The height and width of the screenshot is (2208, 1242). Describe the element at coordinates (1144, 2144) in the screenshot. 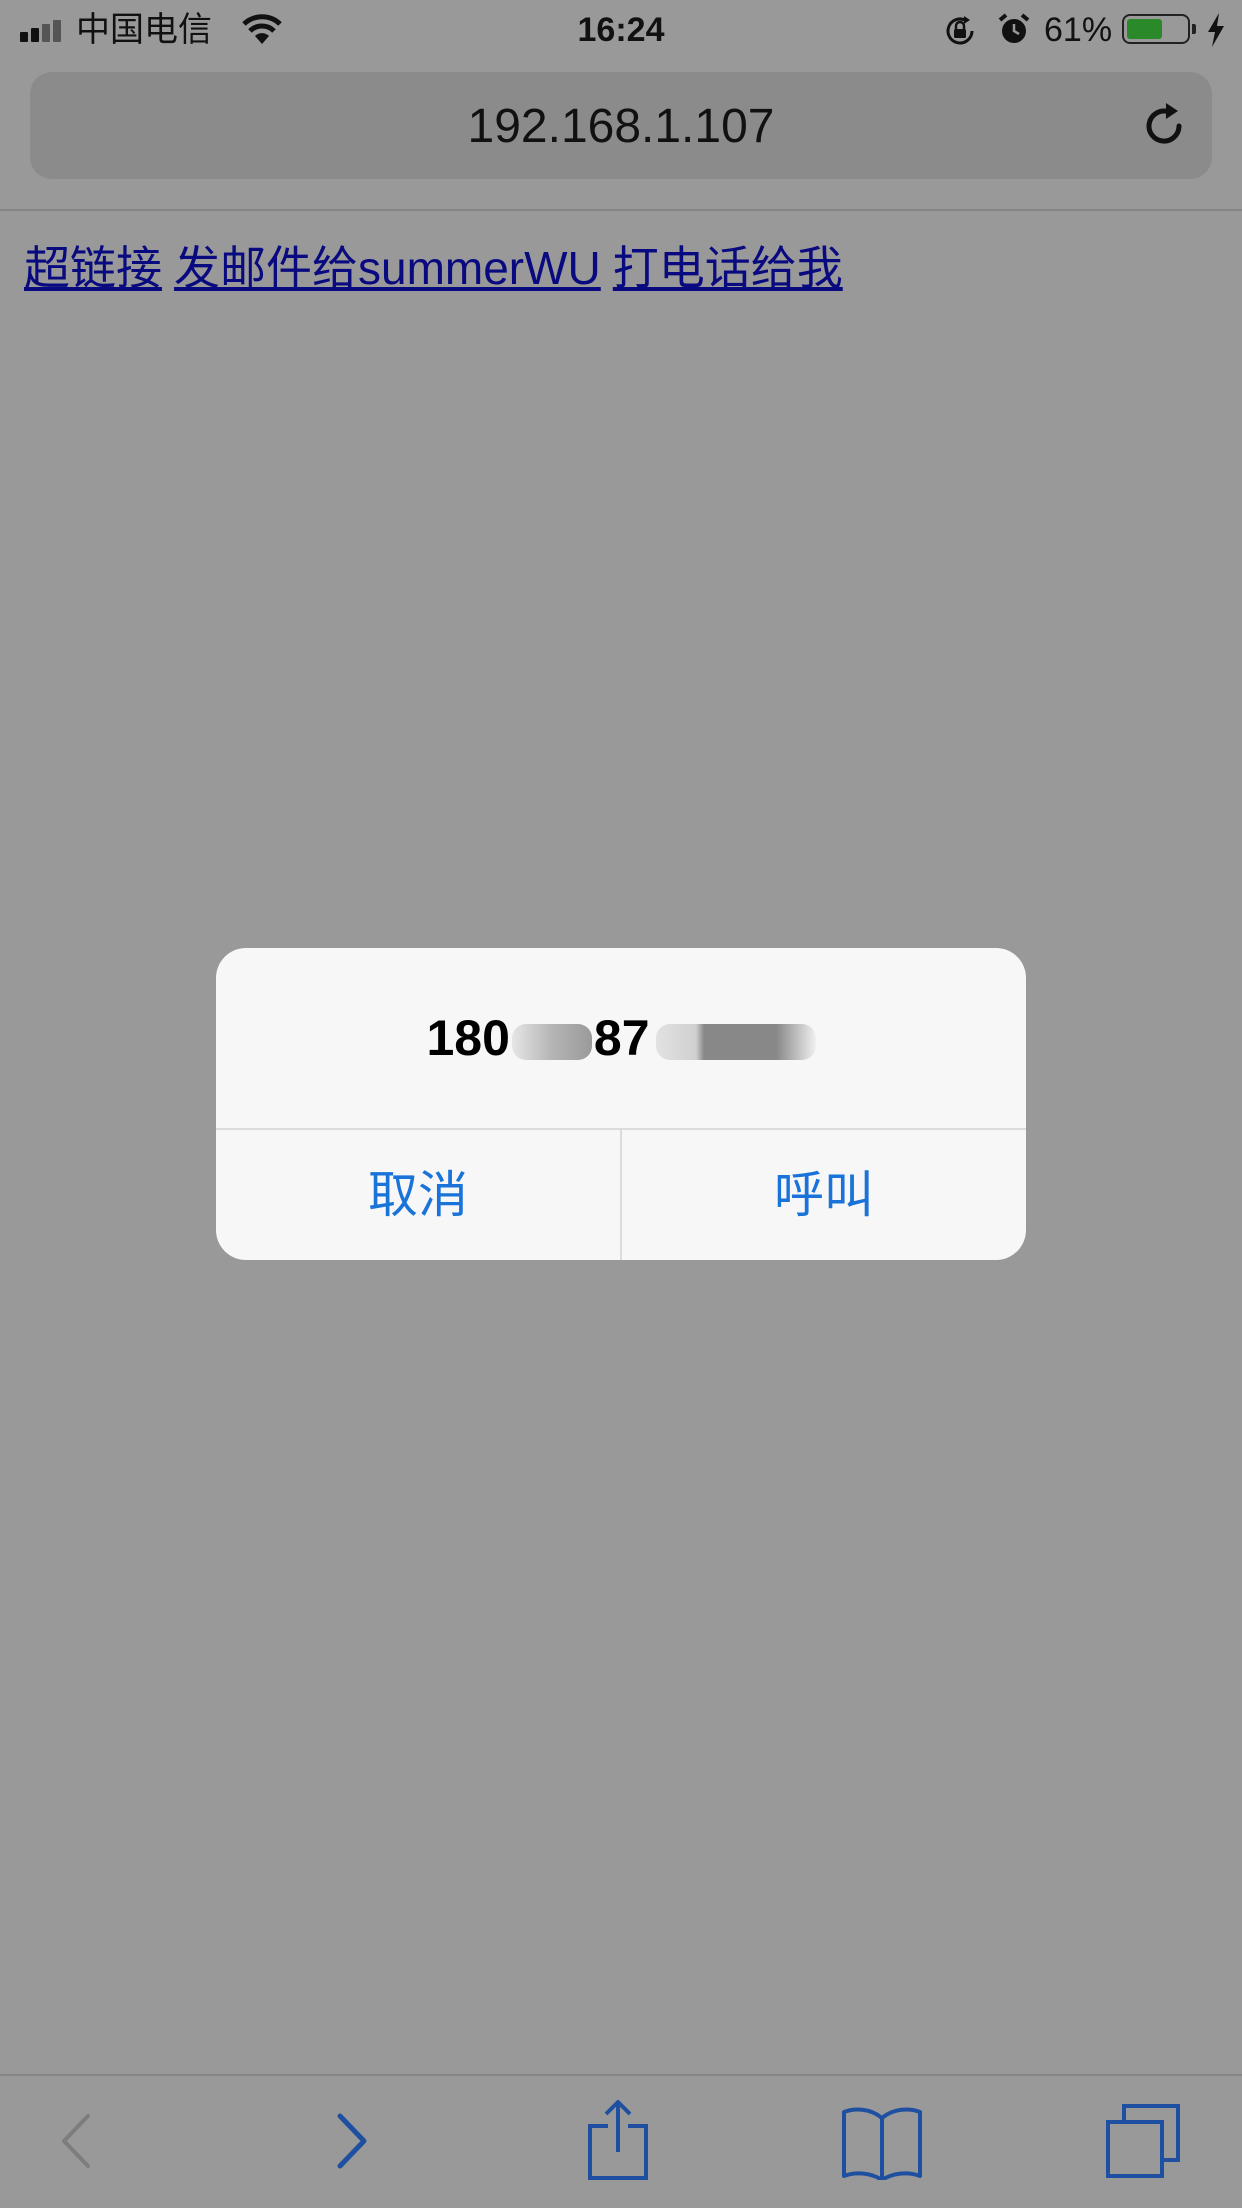

I see `tabs-icon` at that location.